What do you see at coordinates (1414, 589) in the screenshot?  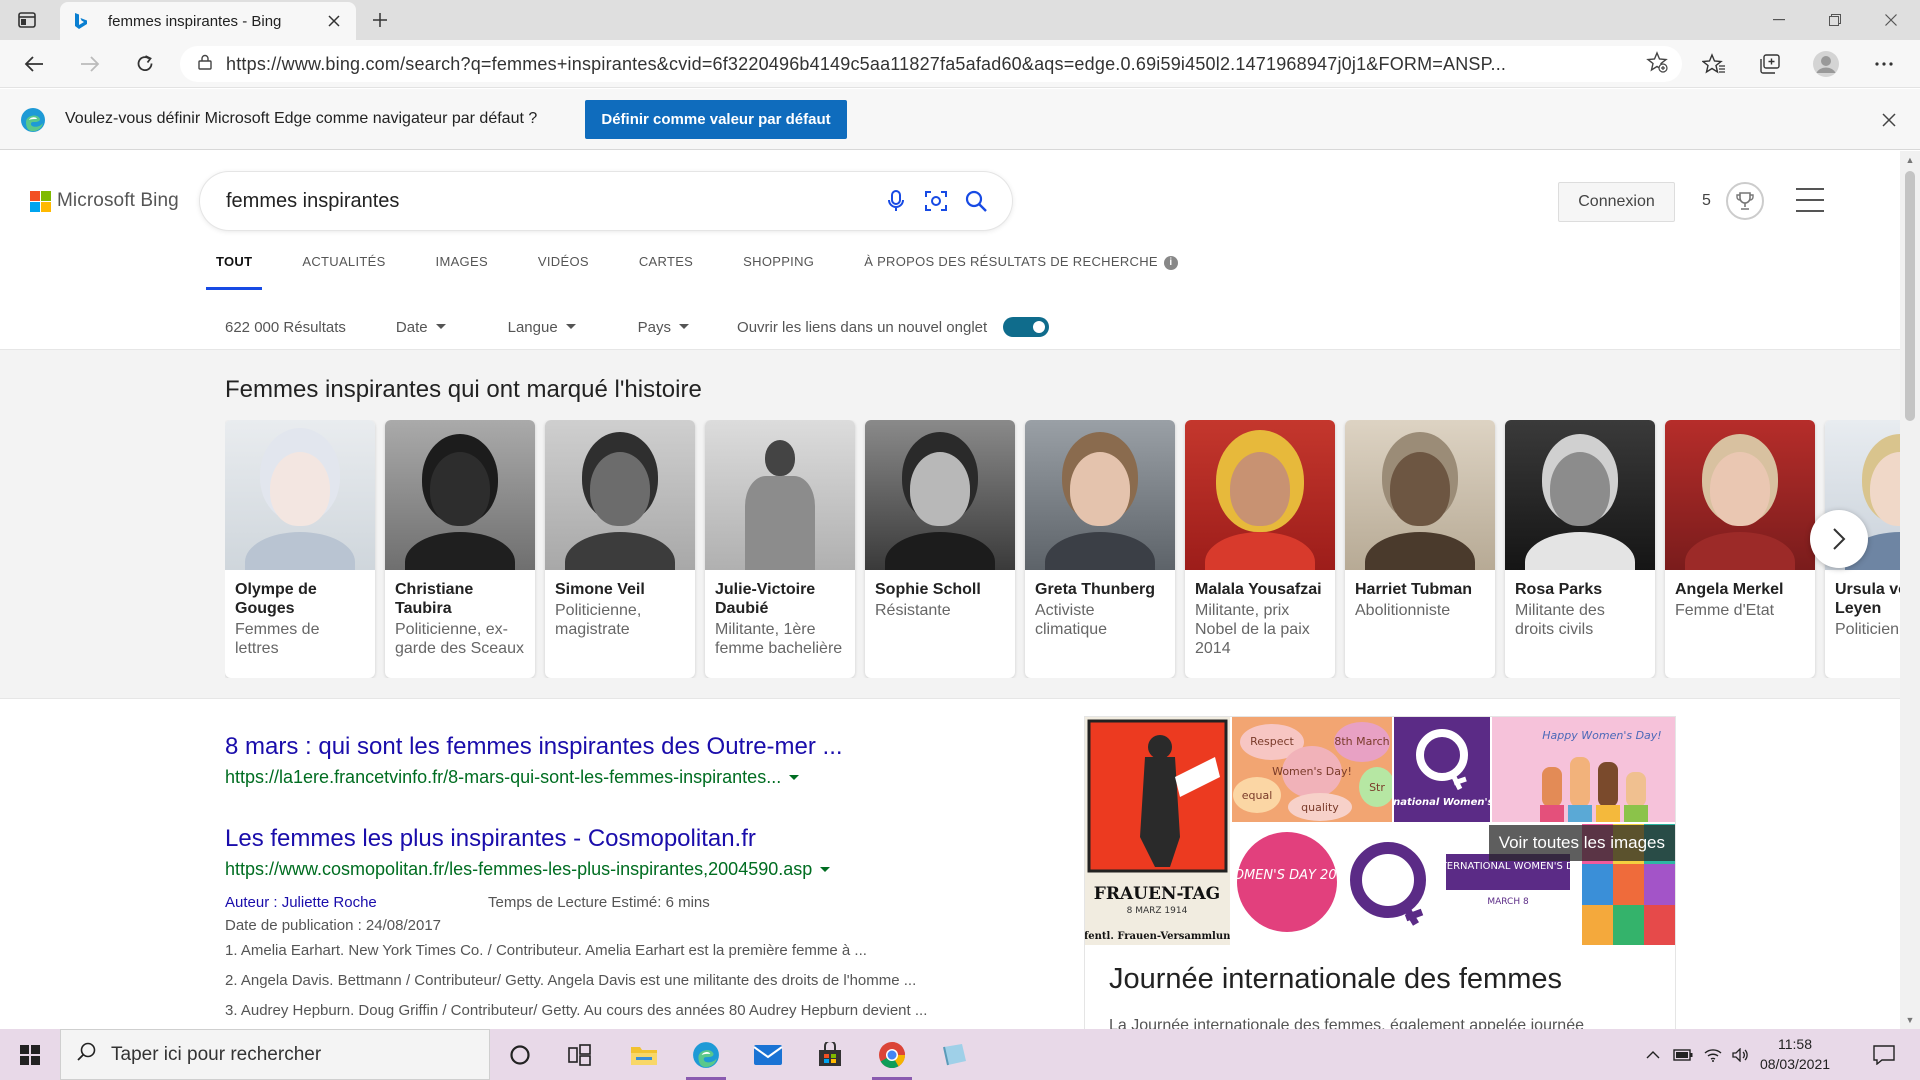 I see `card-name: Harriet Tubman` at bounding box center [1414, 589].